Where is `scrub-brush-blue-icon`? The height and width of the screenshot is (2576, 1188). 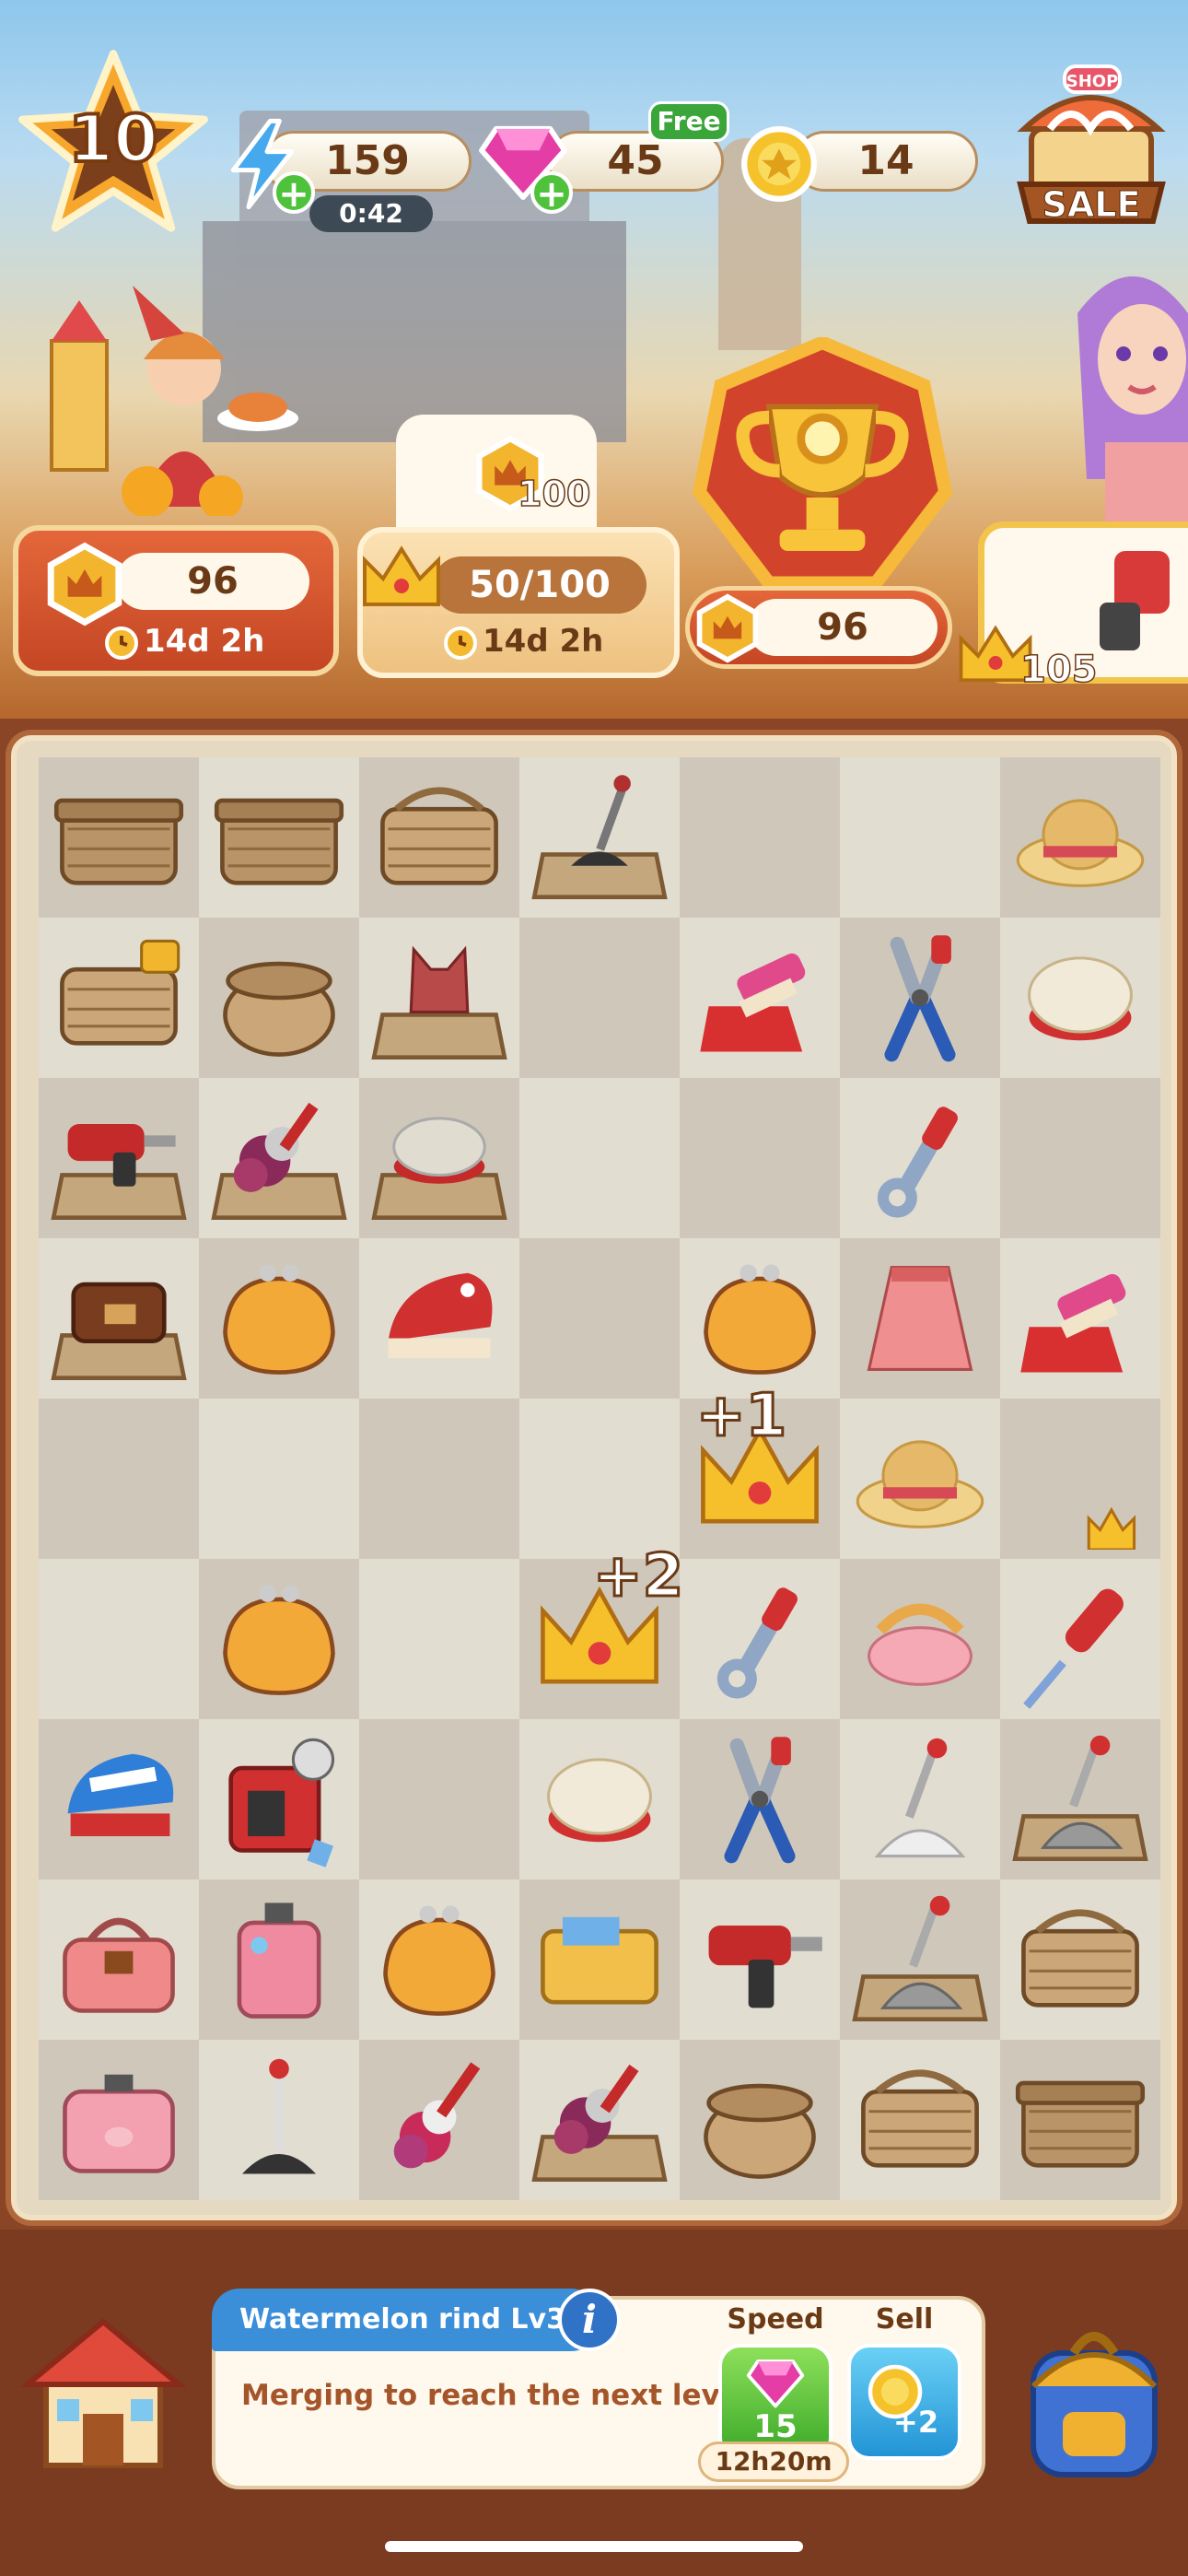
scrub-brush-blue-icon is located at coordinates (119, 1799).